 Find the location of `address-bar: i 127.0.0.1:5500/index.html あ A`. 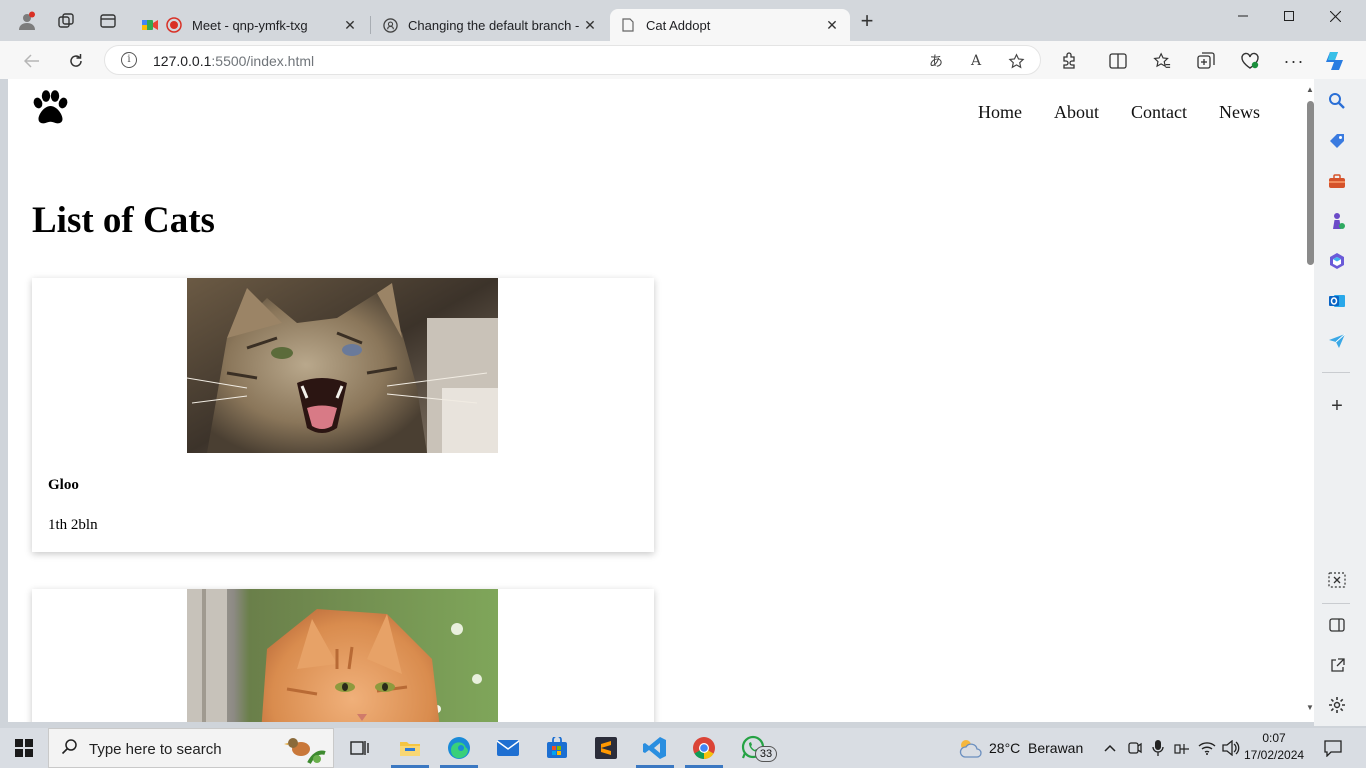

address-bar: i 127.0.0.1:5500/index.html あ A is located at coordinates (572, 60).